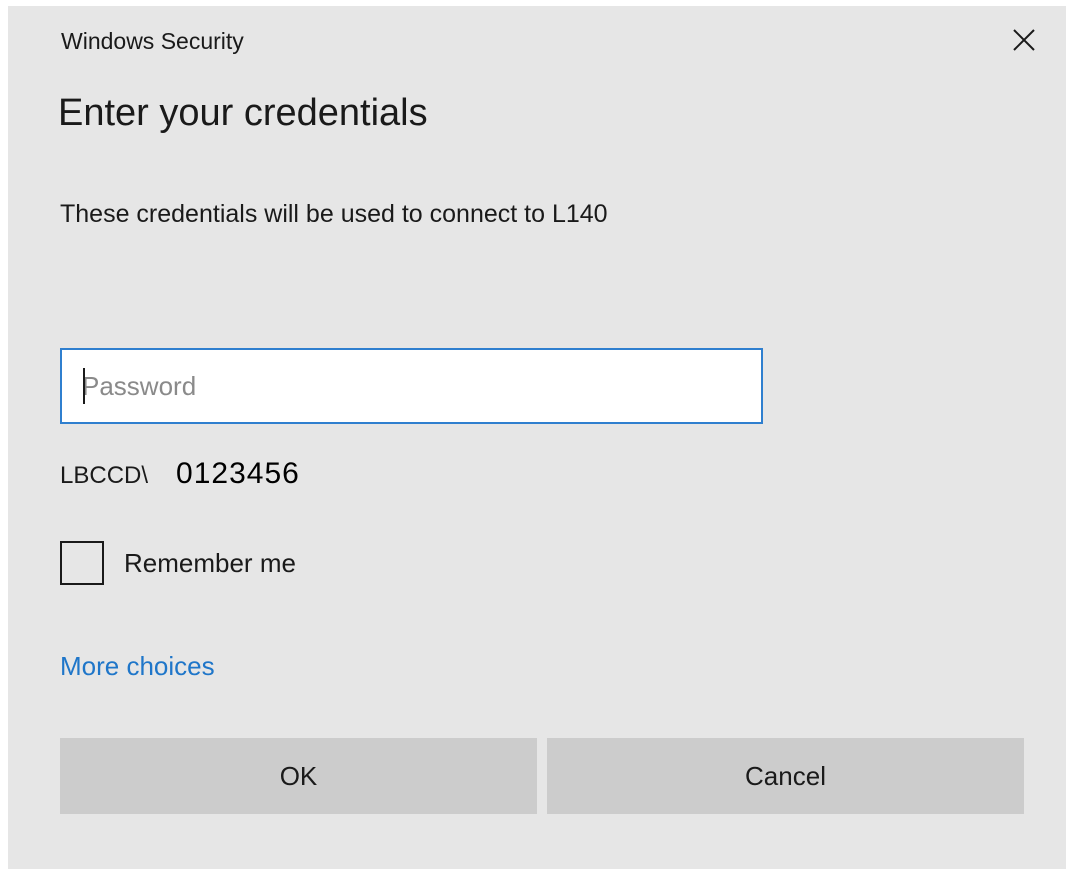 Image resolution: width=1068 pixels, height=869 pixels. I want to click on close-button, so click(1024, 40).